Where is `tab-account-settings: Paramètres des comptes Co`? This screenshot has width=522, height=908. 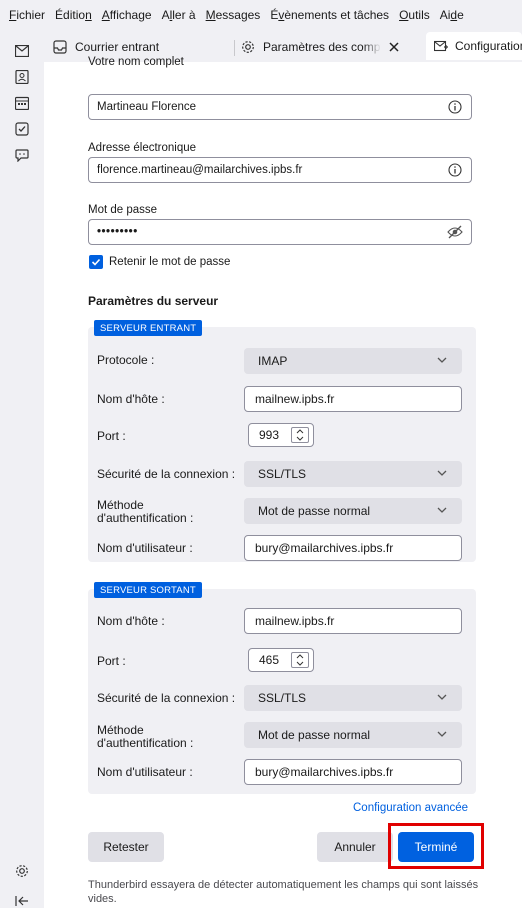
tab-account-settings: Paramètres des comptes Co is located at coordinates (329, 47).